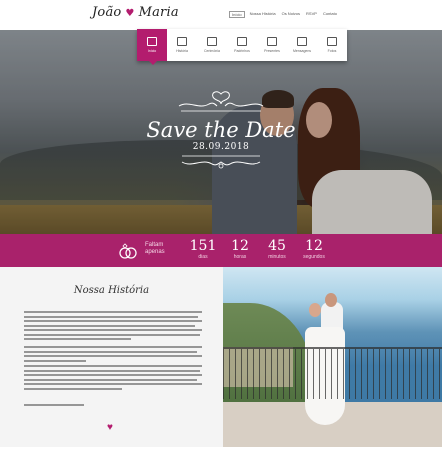  What do you see at coordinates (221, 162) in the screenshot?
I see `ornament-bottom-icon` at bounding box center [221, 162].